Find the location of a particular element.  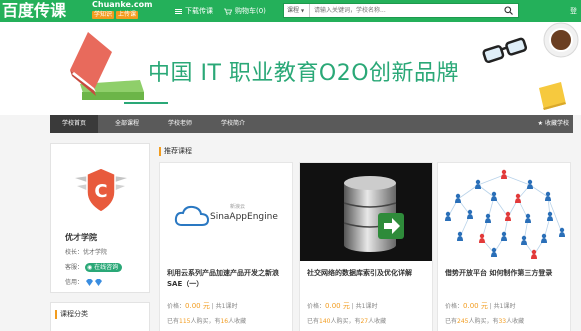

sae-logo-text: SinaAppEngine is located at coordinates (244, 217).